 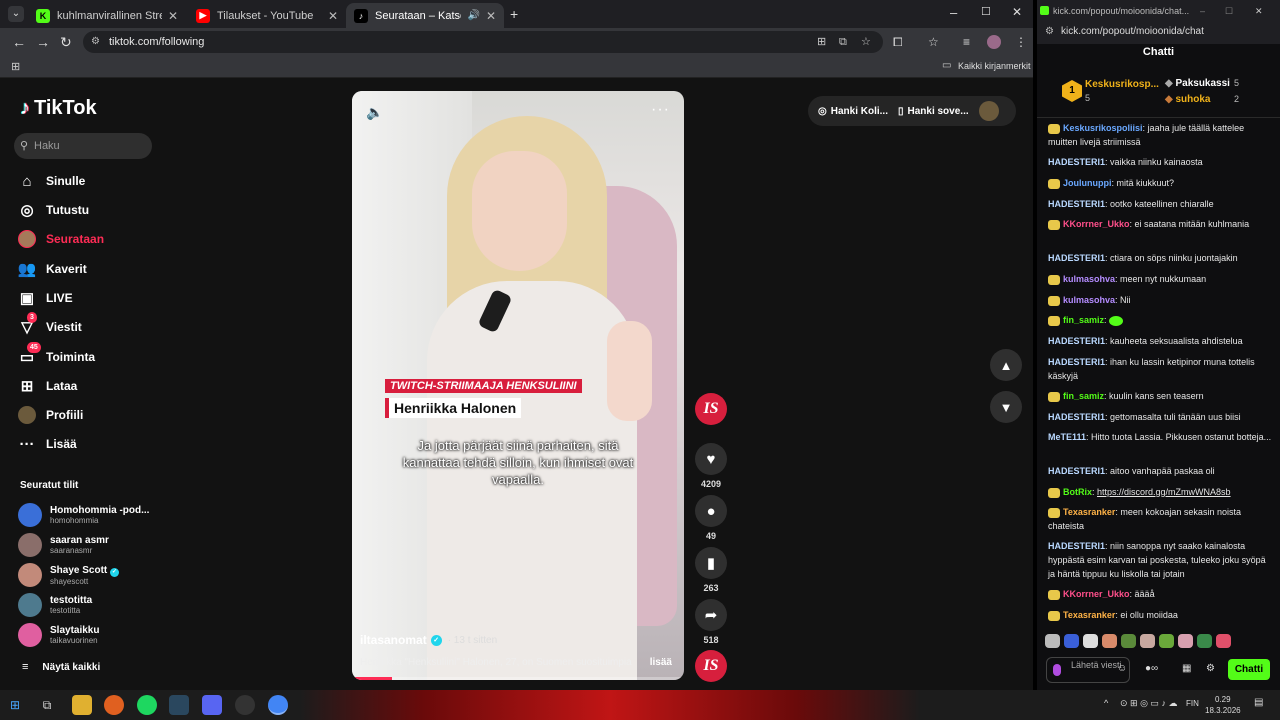 What do you see at coordinates (47, 444) in the screenshot?
I see `nav-item-lisaa: ··· Lisää` at bounding box center [47, 444].